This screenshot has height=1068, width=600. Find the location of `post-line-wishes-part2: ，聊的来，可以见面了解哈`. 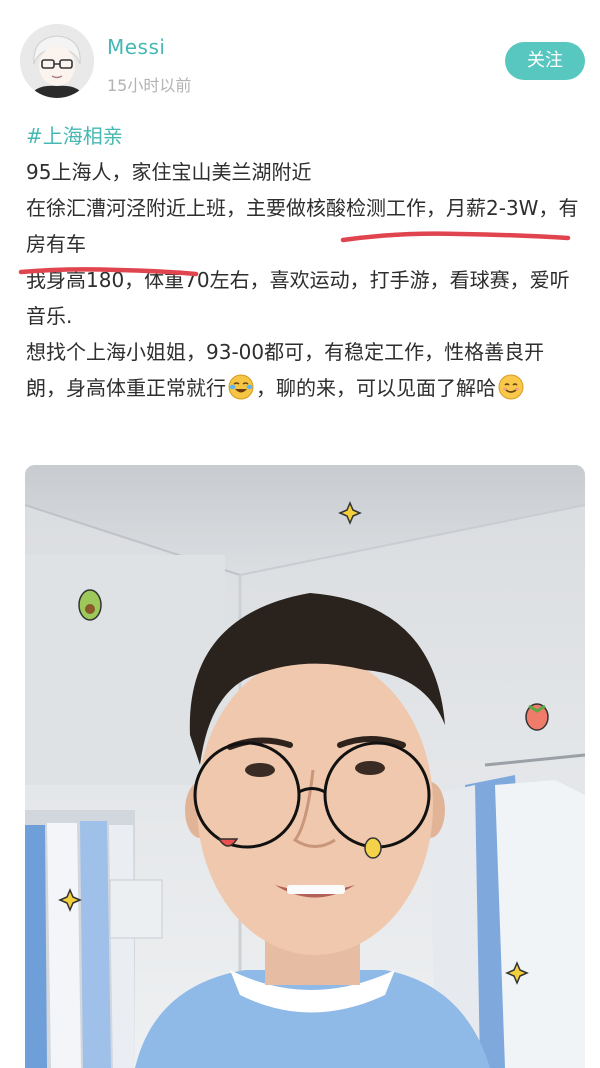

post-line-wishes-part2: ，聊的来，可以见面了解哈 is located at coordinates (376, 388).